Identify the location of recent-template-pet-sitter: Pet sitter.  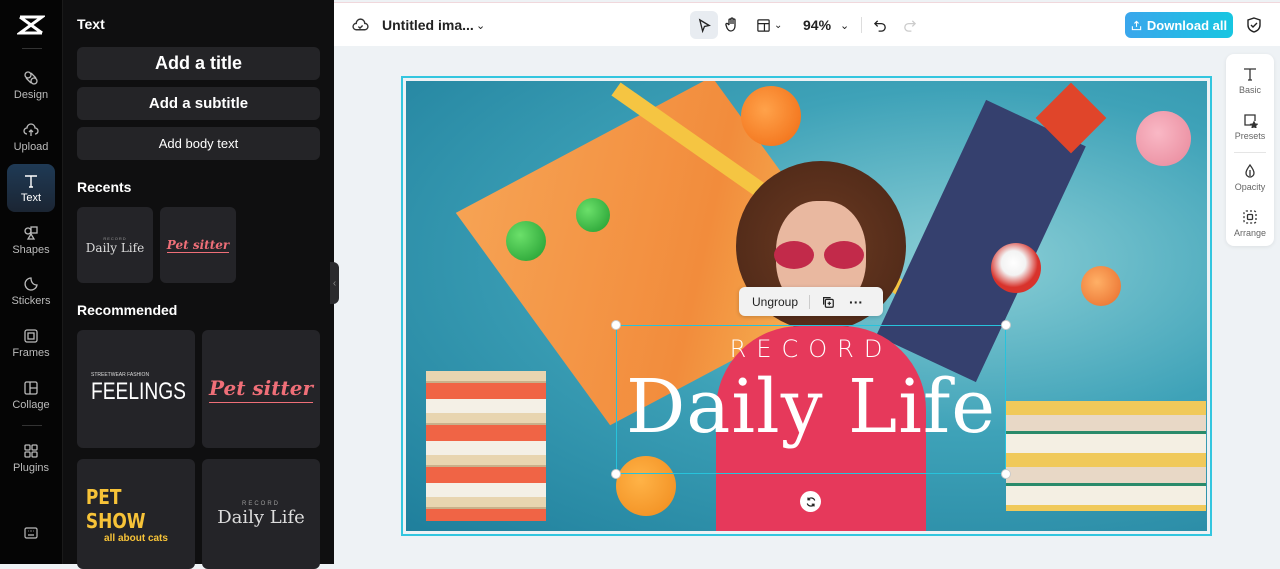
(198, 245).